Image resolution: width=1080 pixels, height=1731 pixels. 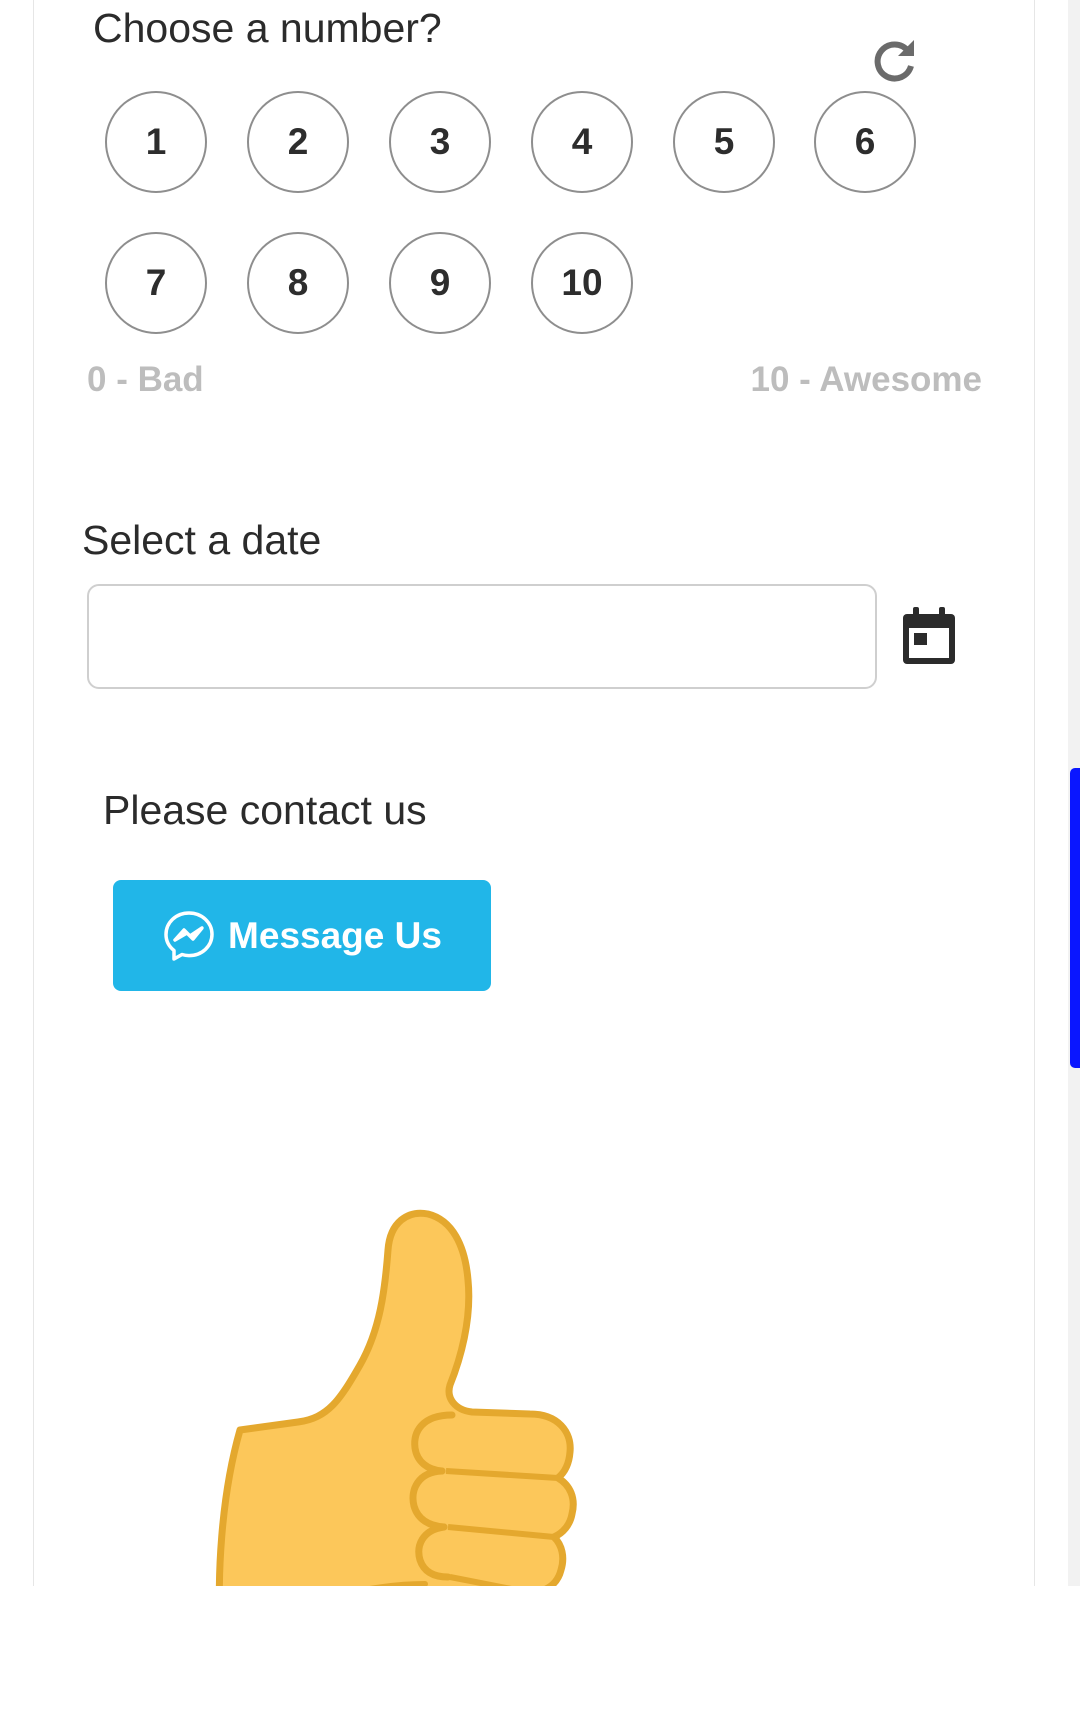 I want to click on calendar-icon, so click(x=929, y=636).